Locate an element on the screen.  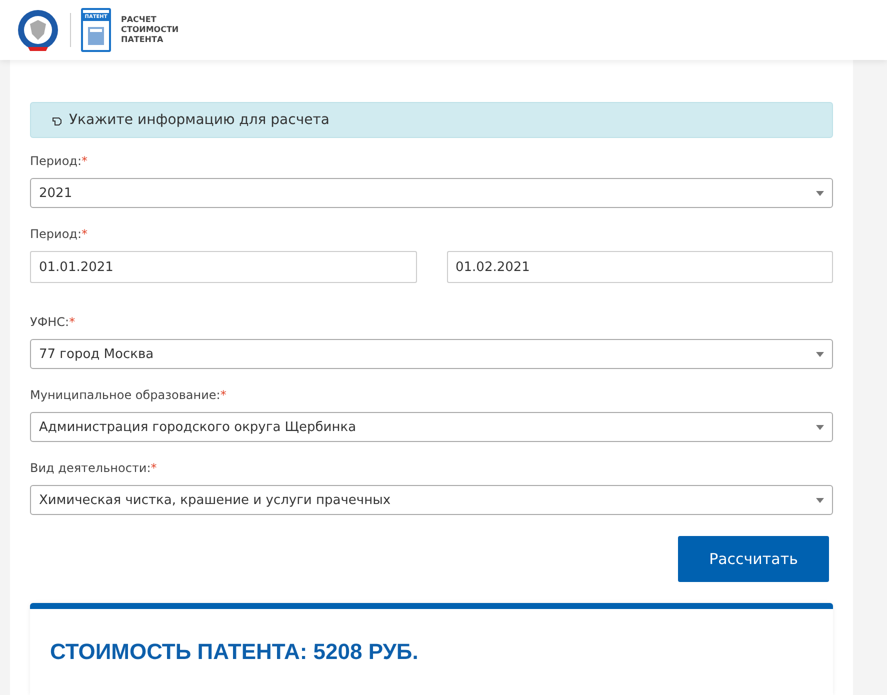
select-field: 77 город Москва is located at coordinates (431, 354).